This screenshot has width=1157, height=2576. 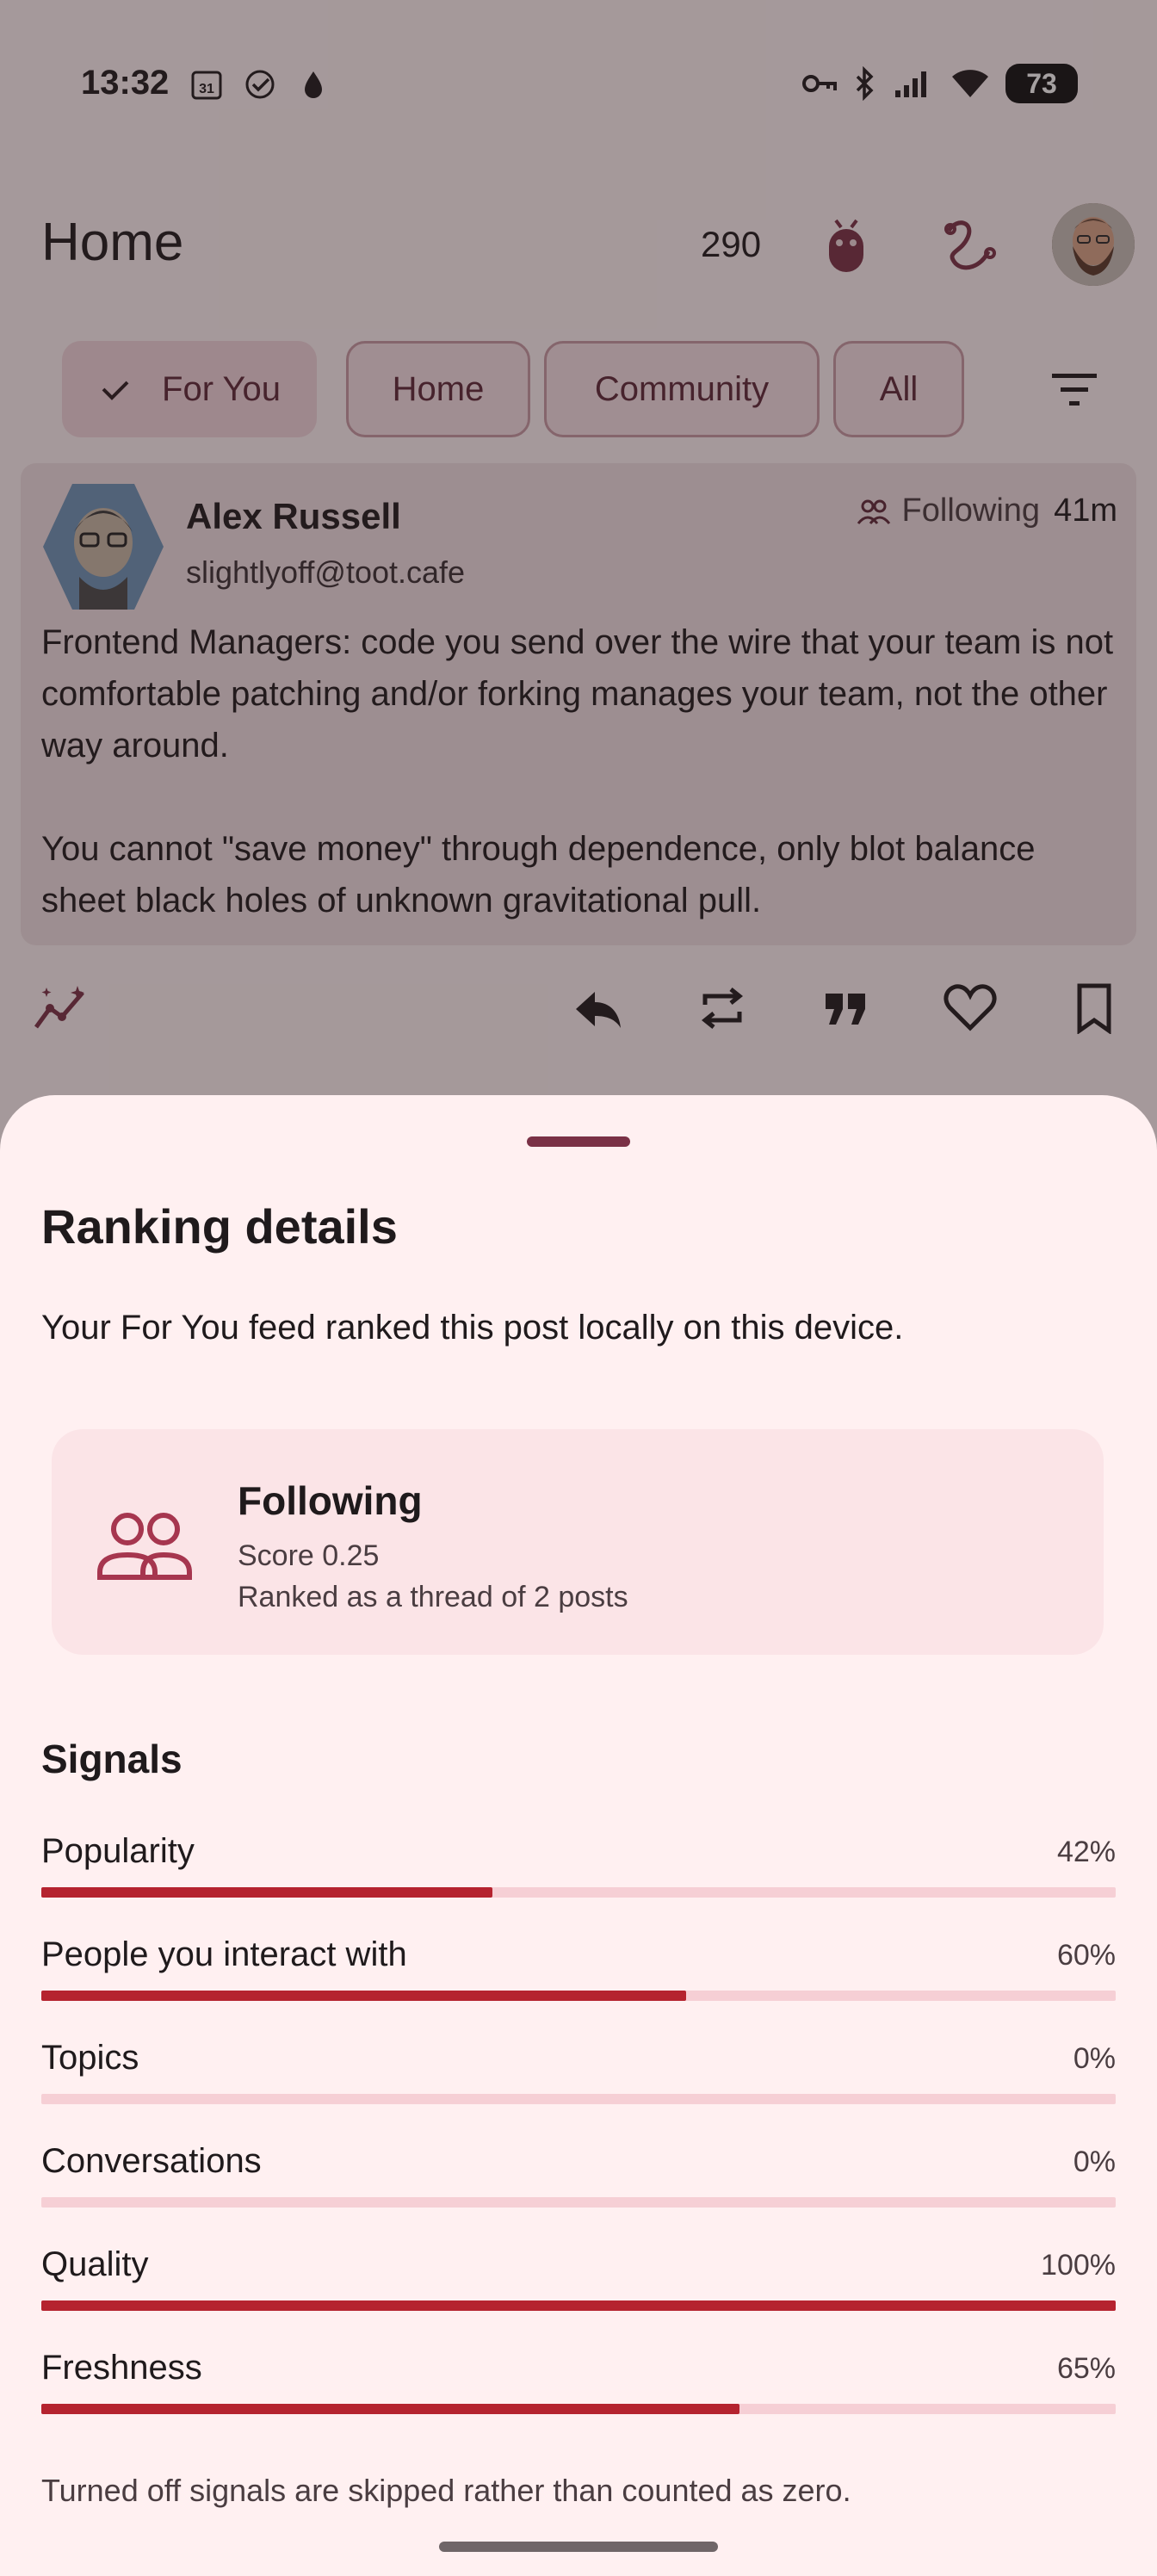 What do you see at coordinates (579, 1883) in the screenshot?
I see `signal-popularity: Popularity 42%` at bounding box center [579, 1883].